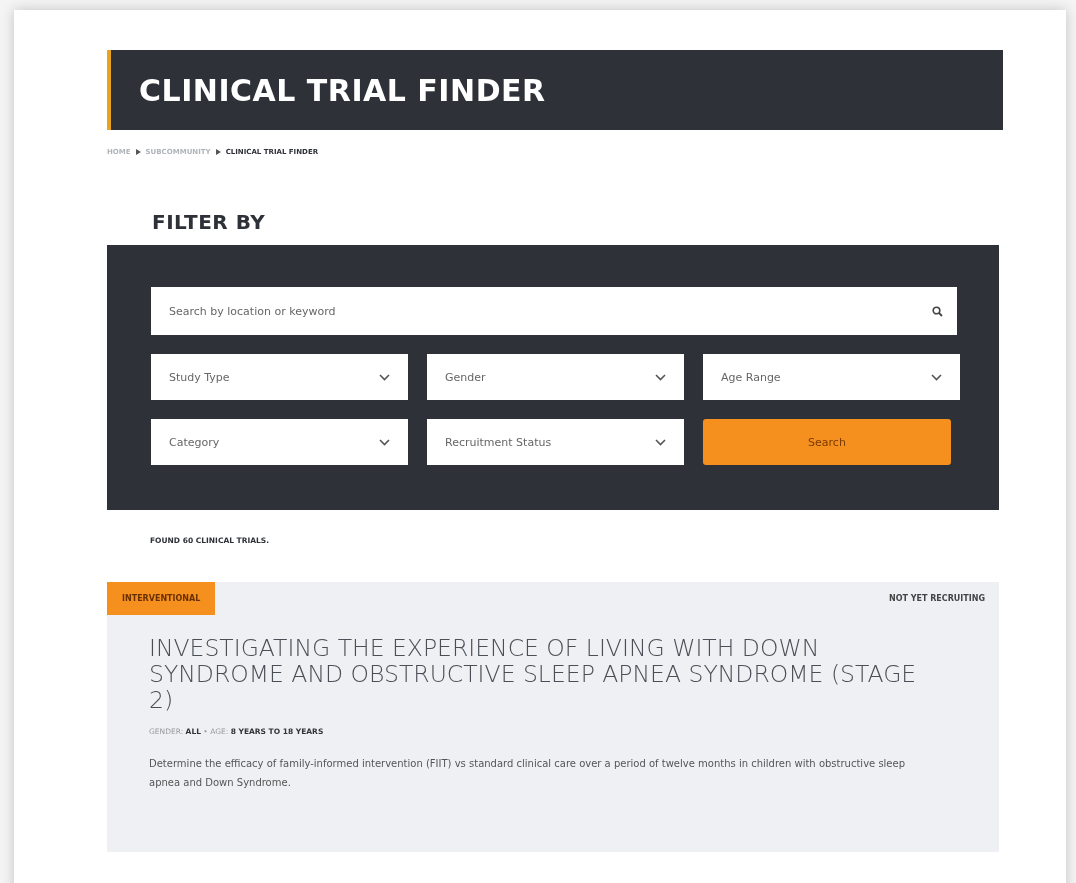 Image resolution: width=1076 pixels, height=883 pixels. Describe the element at coordinates (209, 223) in the screenshot. I see `filter-heading: FILTER BY` at that location.